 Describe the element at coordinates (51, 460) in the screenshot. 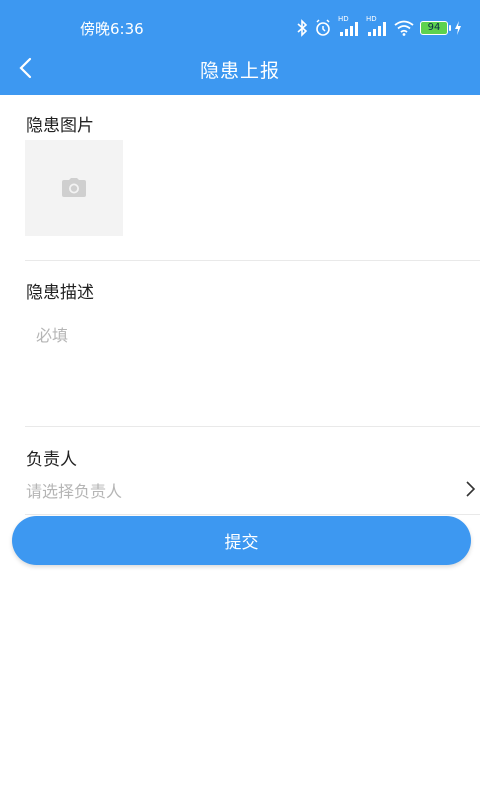

I see `owner-label: 负责人` at that location.